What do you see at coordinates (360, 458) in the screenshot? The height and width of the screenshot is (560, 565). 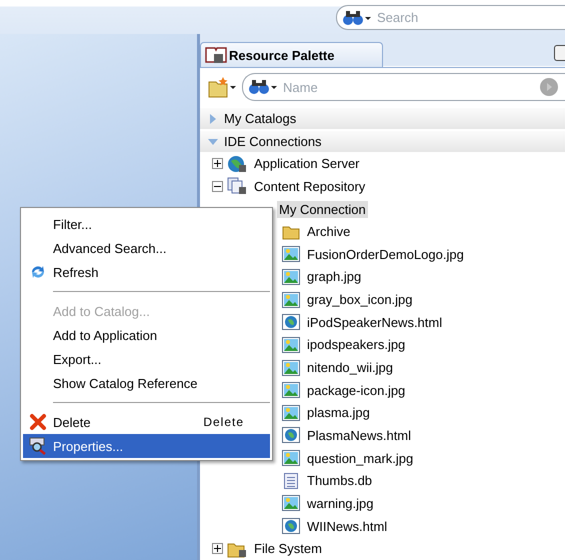 I see `tree-item: question_mark.jpg` at bounding box center [360, 458].